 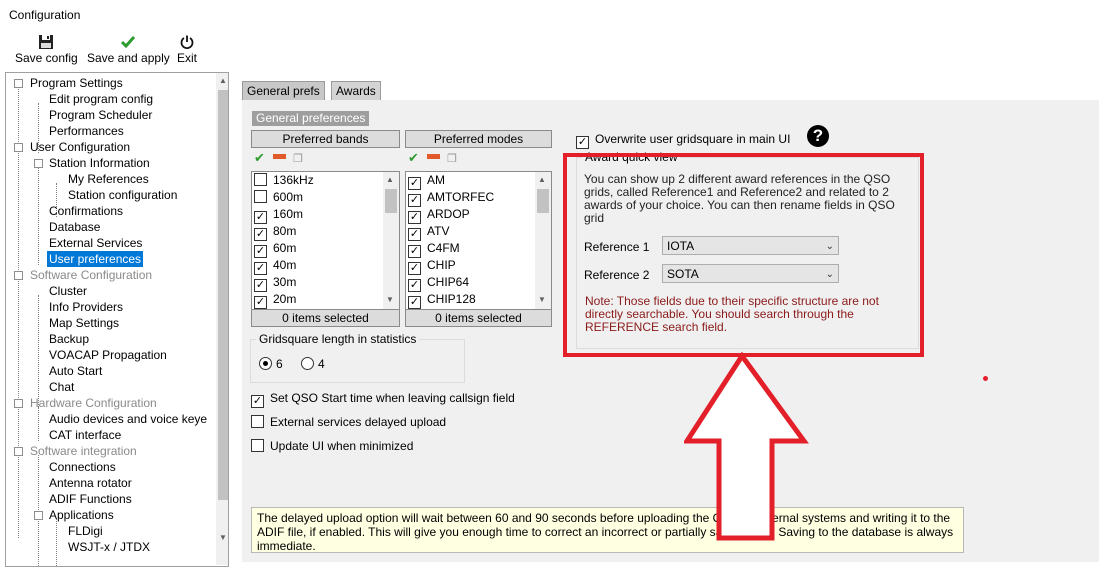 What do you see at coordinates (391, 240) in the screenshot?
I see `bands-scrollbar: ▲ ▼` at bounding box center [391, 240].